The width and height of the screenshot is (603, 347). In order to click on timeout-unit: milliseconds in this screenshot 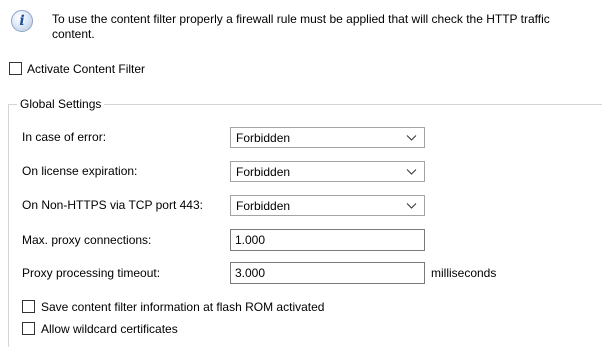, I will do `click(464, 273)`.